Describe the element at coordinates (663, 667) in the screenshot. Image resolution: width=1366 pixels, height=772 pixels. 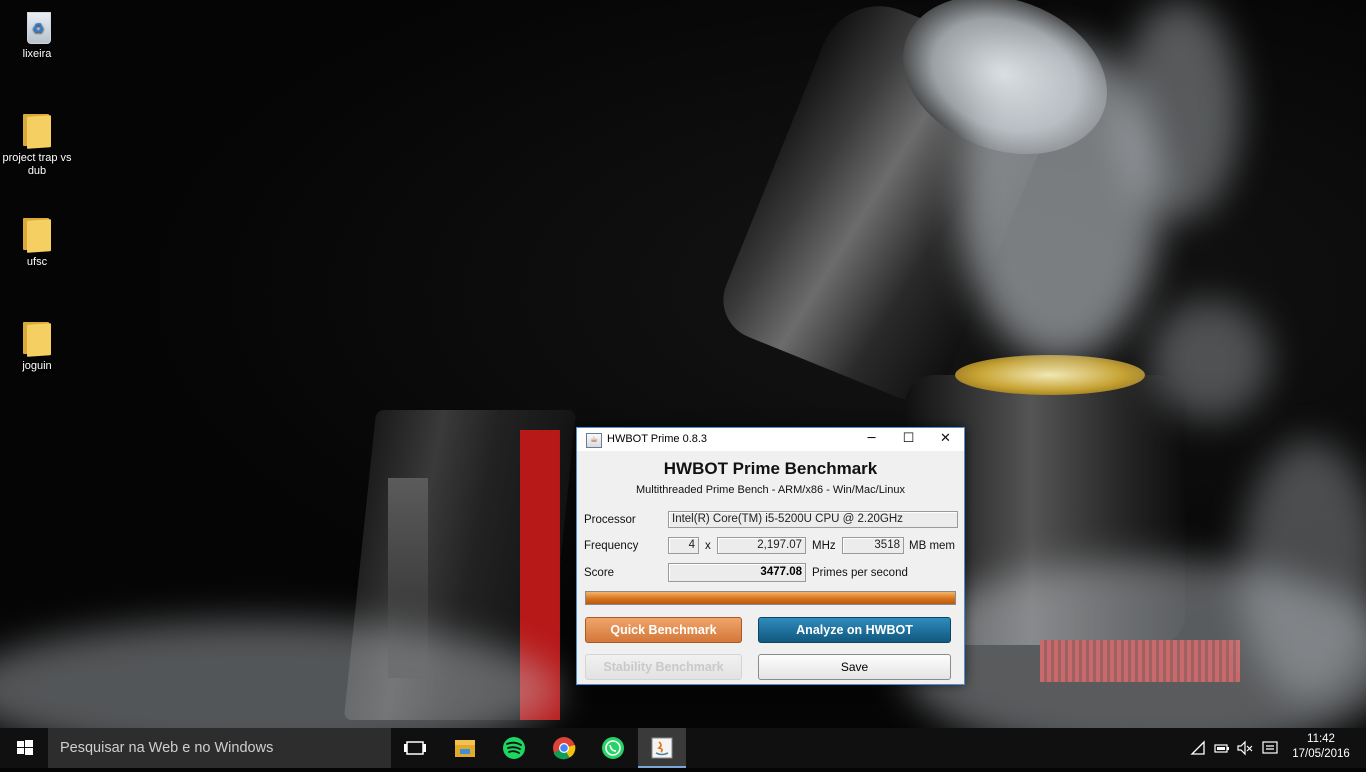
I see `stability-benchmark-button: Stability Benchmark` at that location.